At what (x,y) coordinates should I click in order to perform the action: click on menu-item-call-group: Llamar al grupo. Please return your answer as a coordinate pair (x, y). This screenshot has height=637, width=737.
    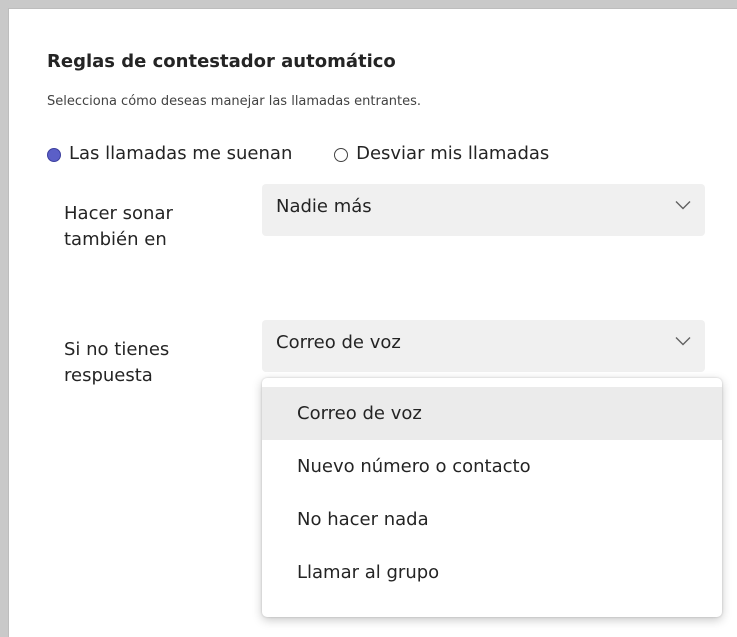
    Looking at the image, I should click on (492, 572).